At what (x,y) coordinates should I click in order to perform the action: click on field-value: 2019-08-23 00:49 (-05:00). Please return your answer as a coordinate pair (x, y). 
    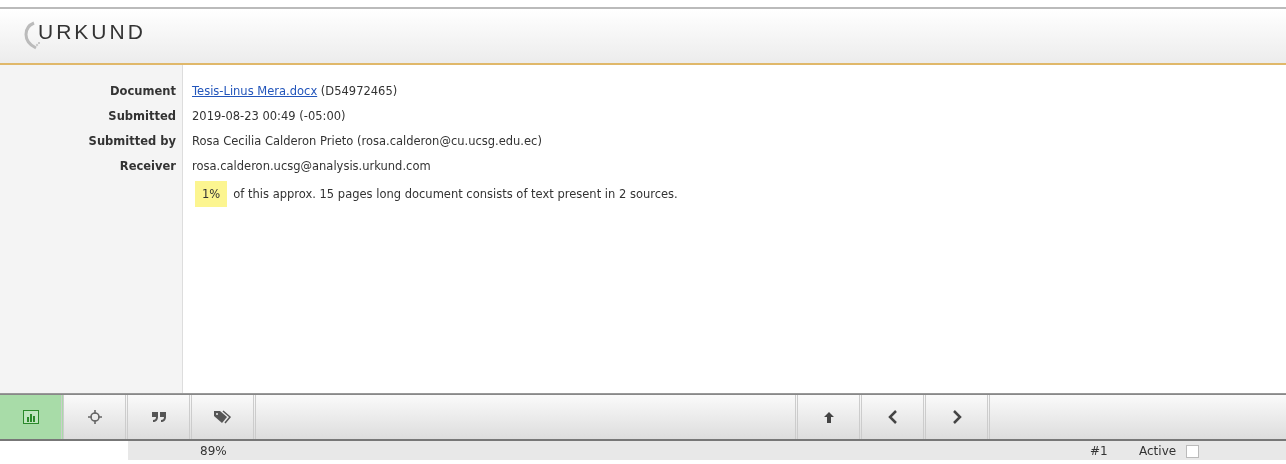
    Looking at the image, I should click on (269, 116).